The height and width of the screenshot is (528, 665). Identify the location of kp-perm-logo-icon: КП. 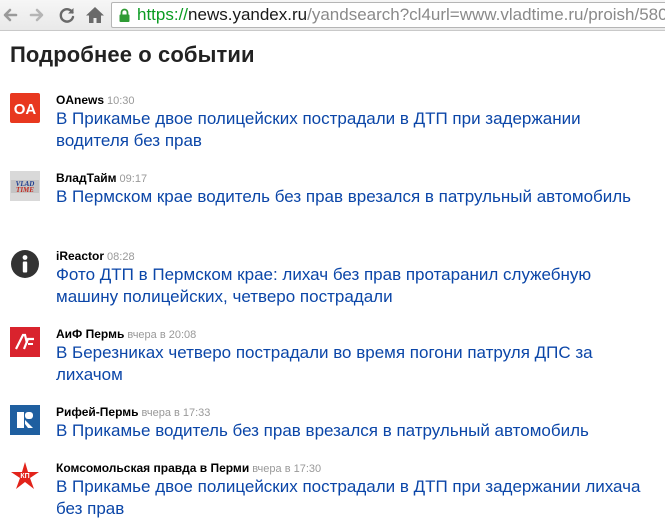
(25, 476).